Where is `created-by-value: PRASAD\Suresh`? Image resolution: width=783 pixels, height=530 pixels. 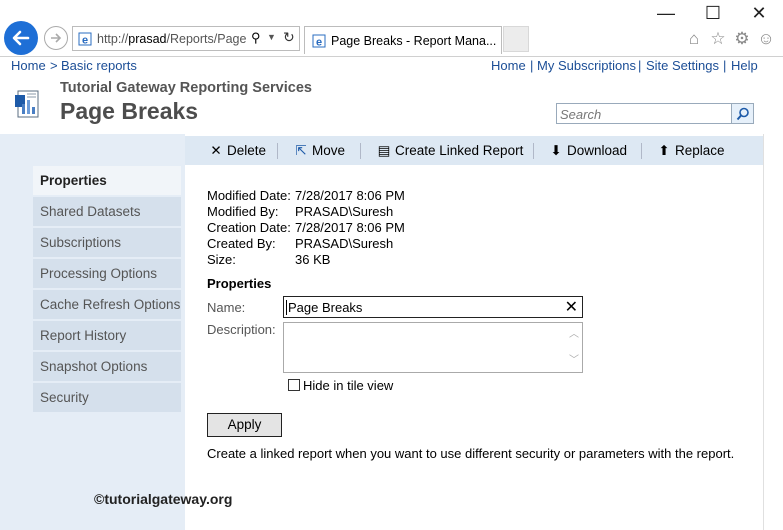
created-by-value: PRASAD\Suresh is located at coordinates (344, 243).